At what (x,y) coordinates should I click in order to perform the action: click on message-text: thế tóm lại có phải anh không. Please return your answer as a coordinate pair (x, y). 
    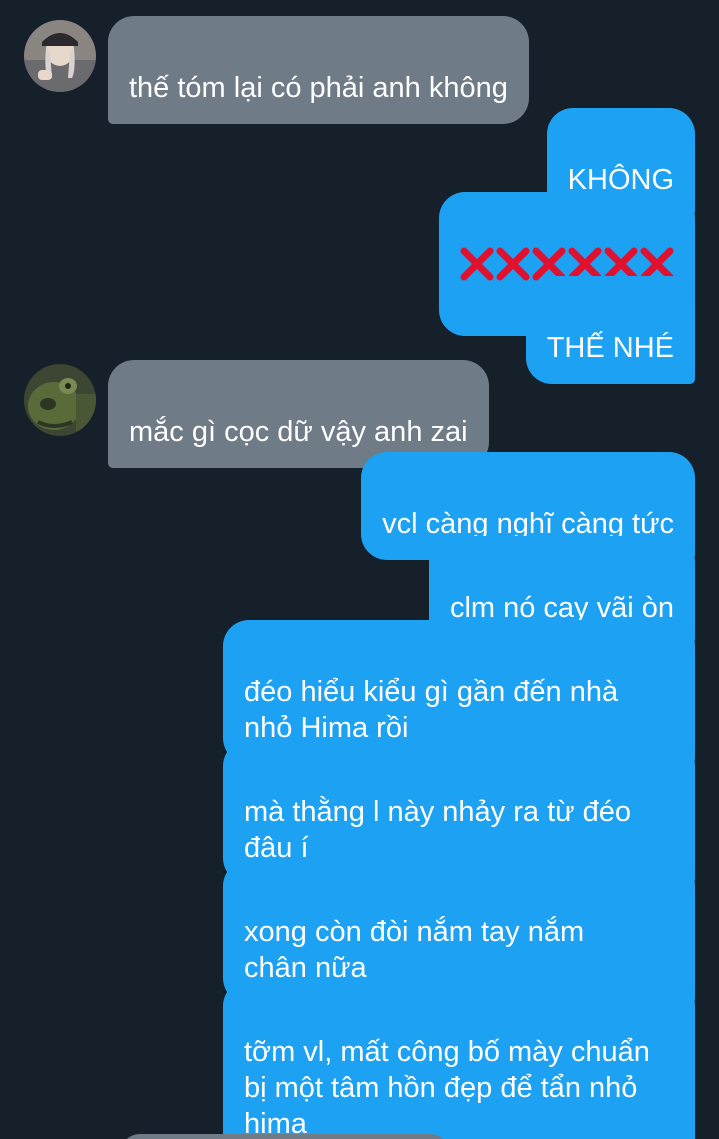
    Looking at the image, I should click on (318, 88).